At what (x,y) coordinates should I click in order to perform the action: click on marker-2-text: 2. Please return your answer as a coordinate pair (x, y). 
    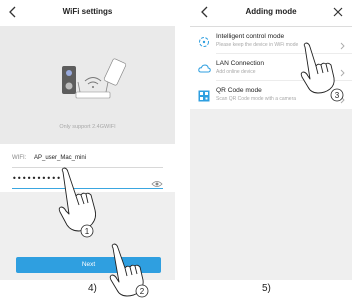
    Looking at the image, I should click on (142, 291).